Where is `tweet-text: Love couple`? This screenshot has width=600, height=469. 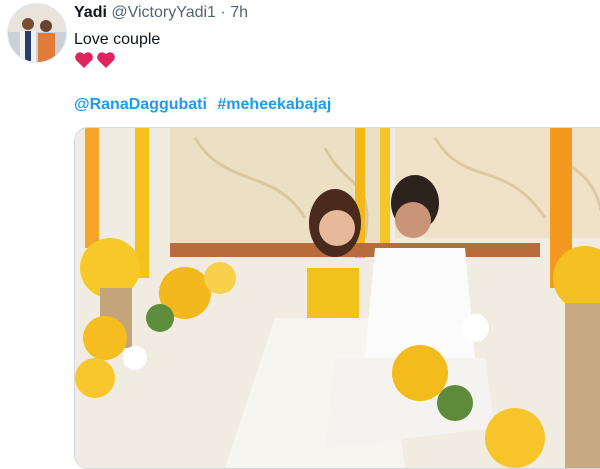
tweet-text: Love couple is located at coordinates (117, 39).